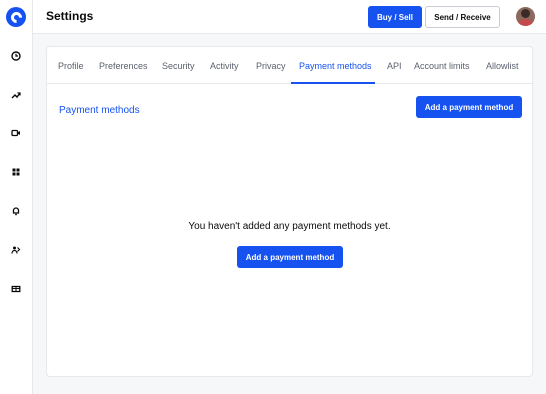 This screenshot has height=394, width=546. Describe the element at coordinates (16, 95) in the screenshot. I see `trending-icon` at that location.